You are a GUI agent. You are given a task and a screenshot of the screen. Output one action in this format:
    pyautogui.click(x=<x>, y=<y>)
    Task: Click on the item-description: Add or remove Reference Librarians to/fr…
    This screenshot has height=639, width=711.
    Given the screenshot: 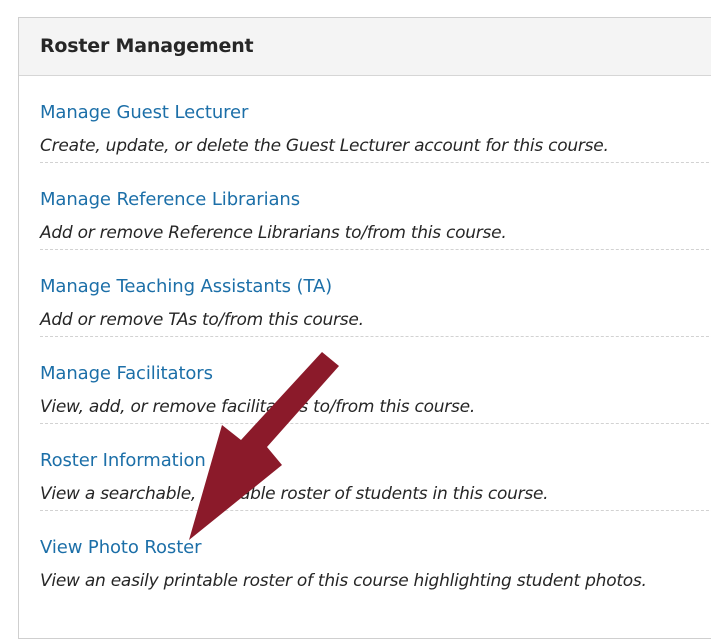 What is the action you would take?
    pyautogui.click(x=273, y=233)
    